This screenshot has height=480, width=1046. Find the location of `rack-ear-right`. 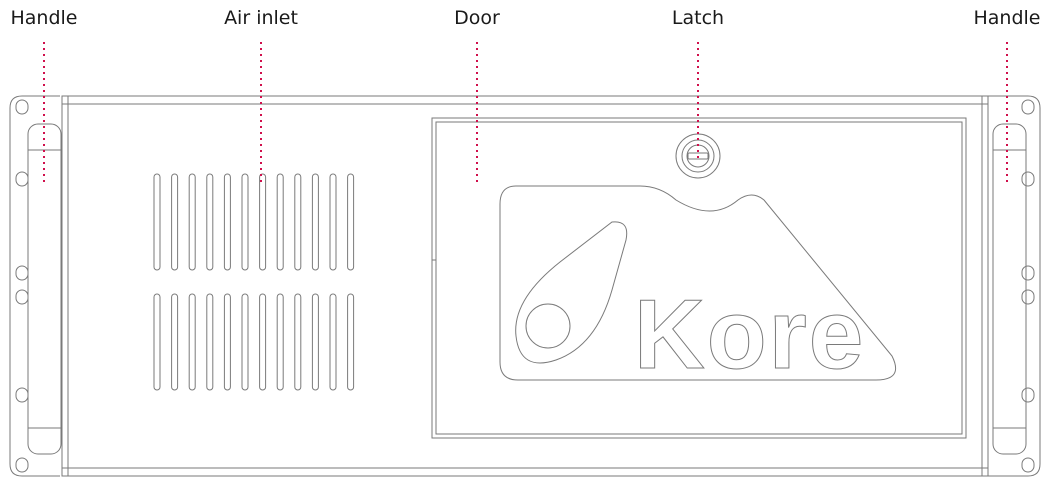

rack-ear-right is located at coordinates (1014, 286).